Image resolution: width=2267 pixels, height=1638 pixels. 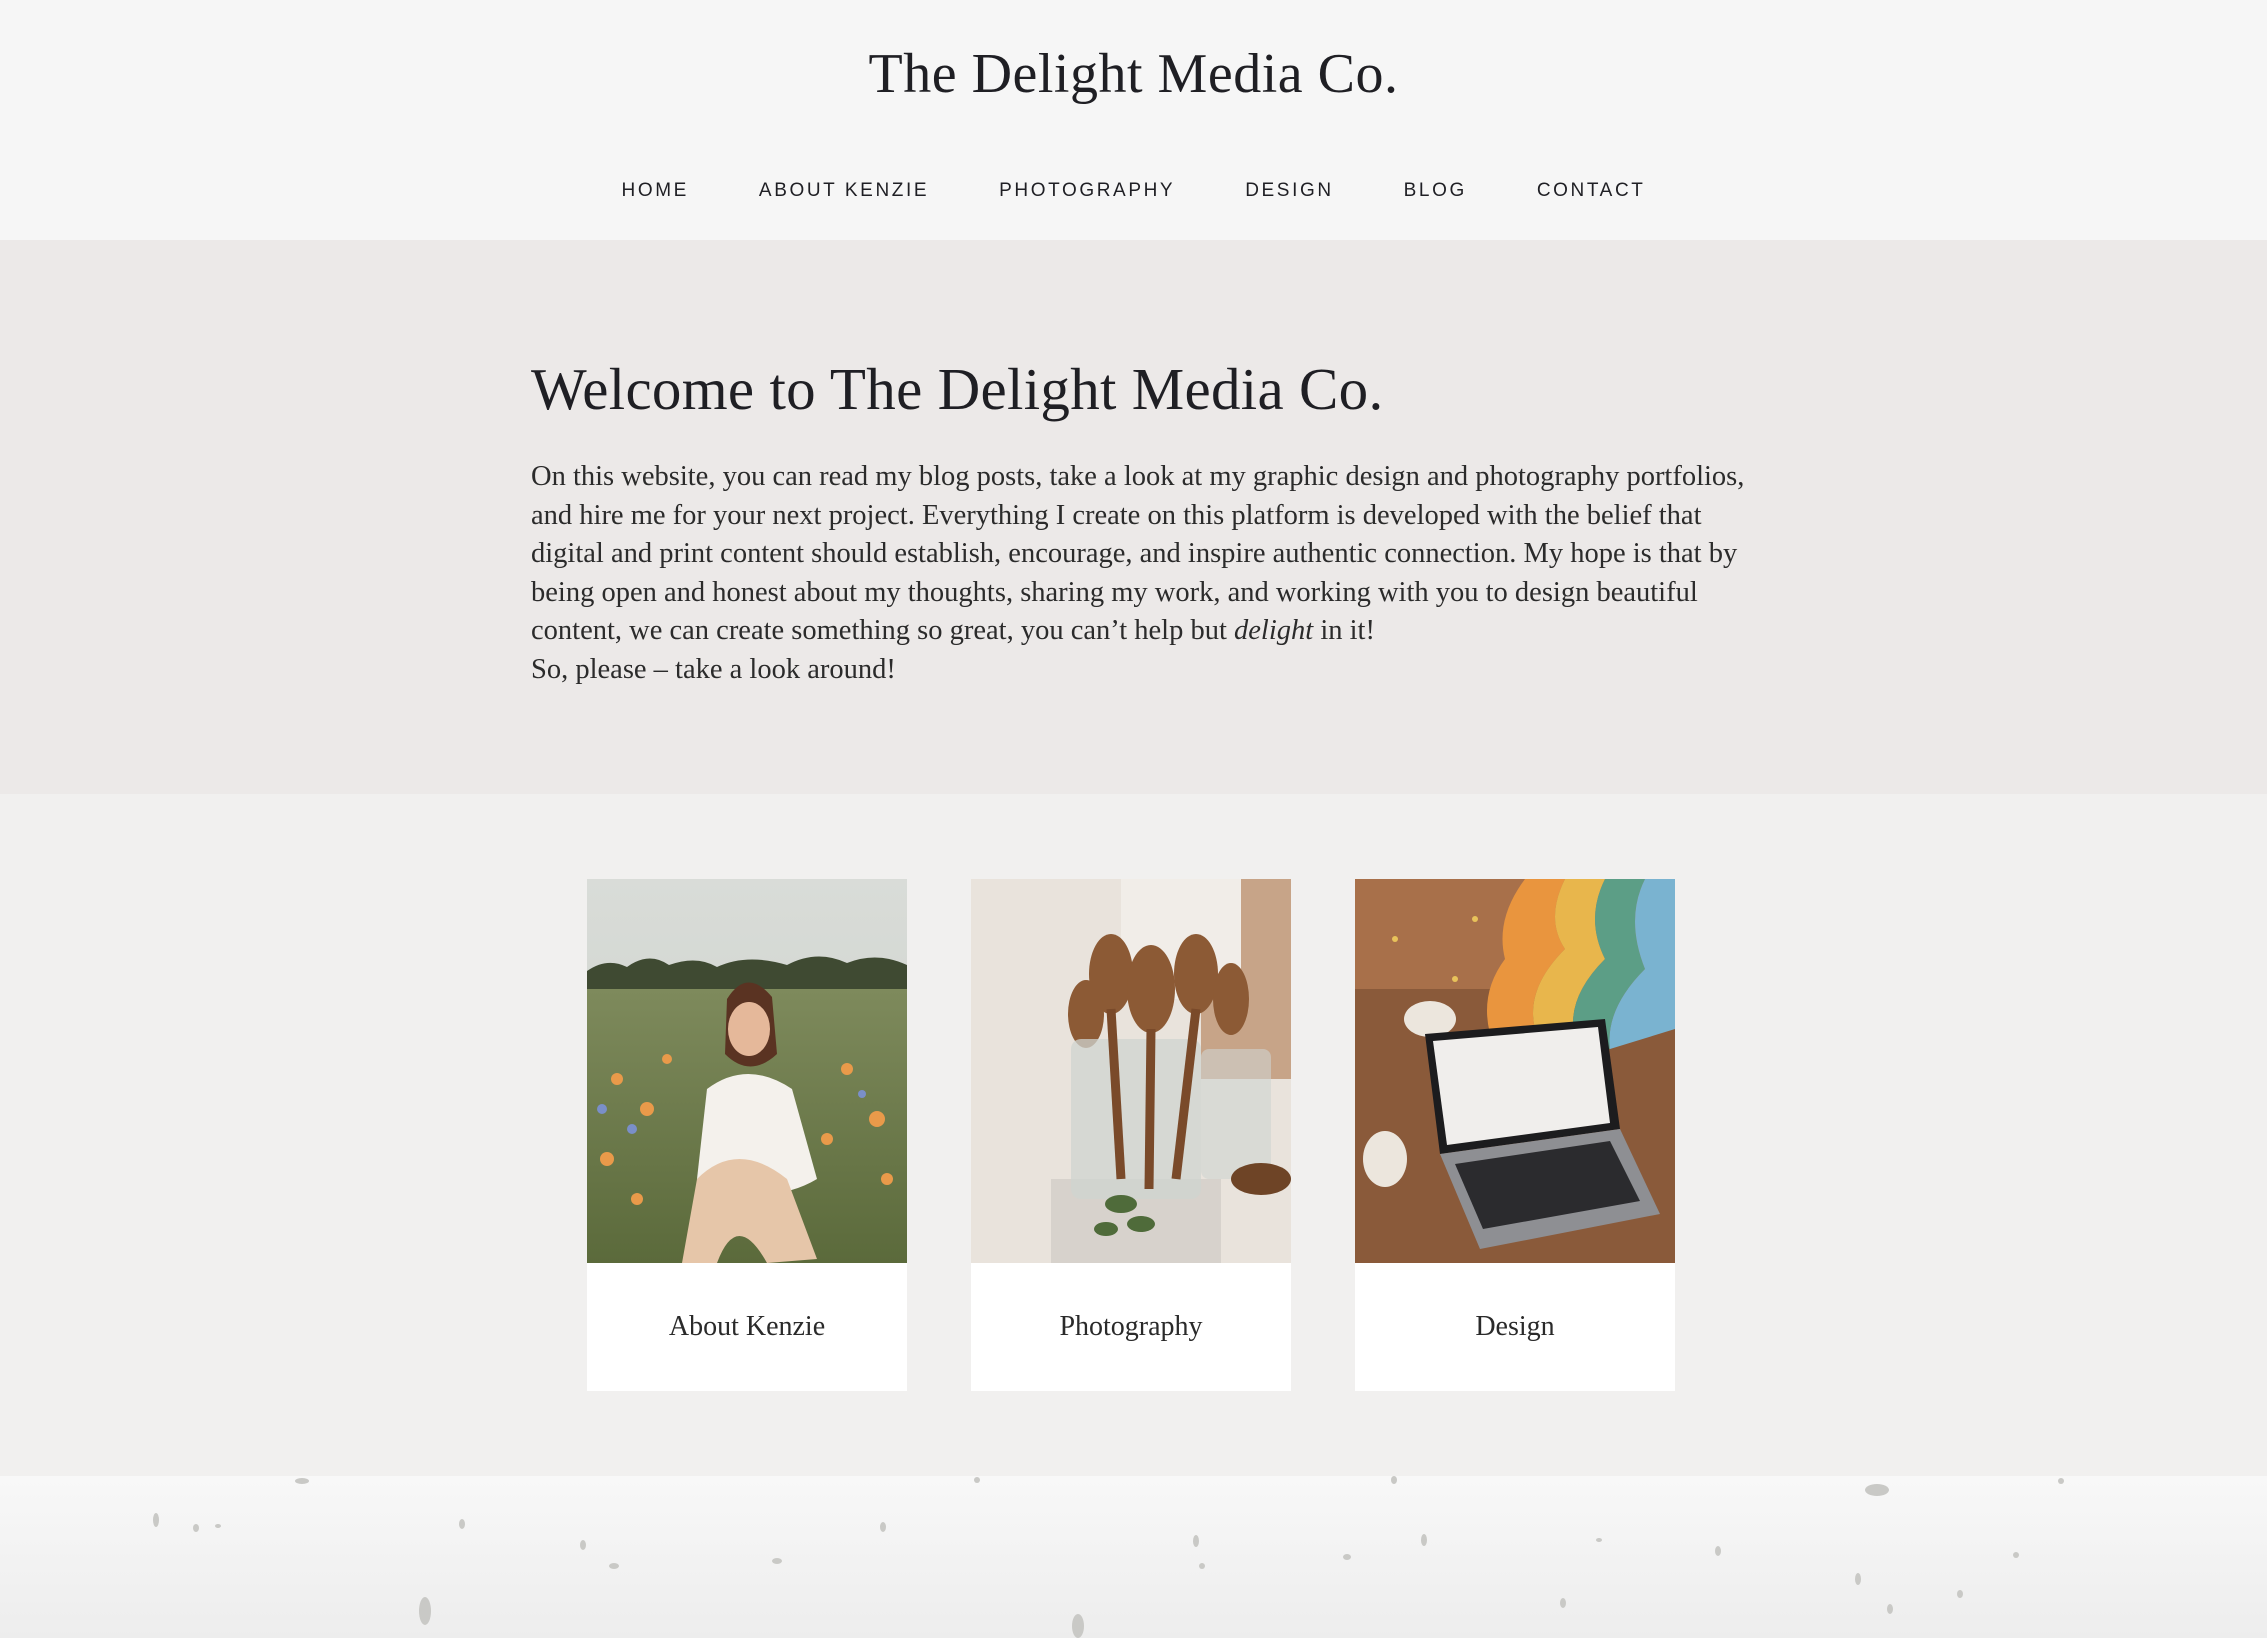 What do you see at coordinates (1087, 191) in the screenshot?
I see `nav-item-photography: PHOTOGRAPHY` at bounding box center [1087, 191].